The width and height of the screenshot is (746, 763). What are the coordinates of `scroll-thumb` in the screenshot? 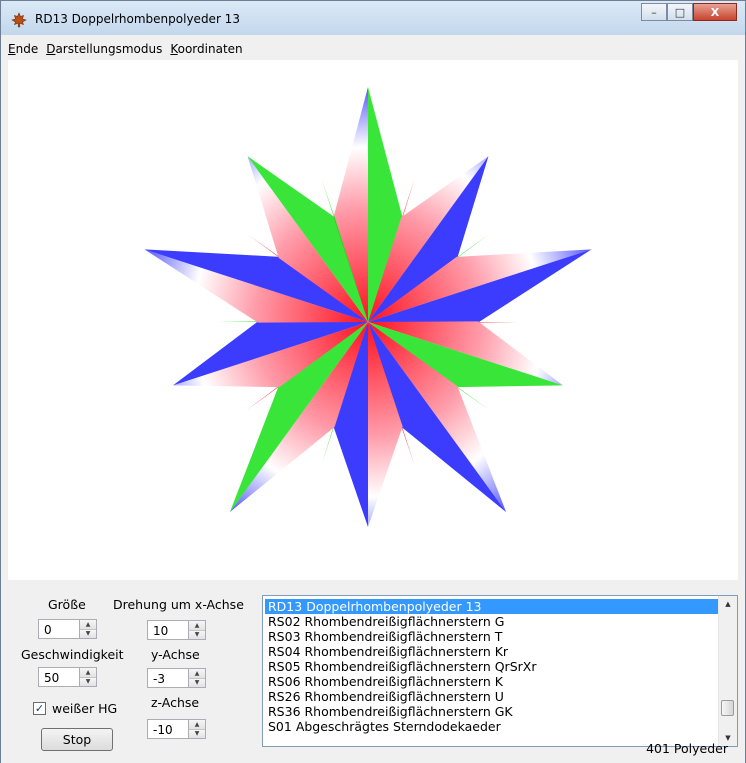 It's located at (727, 708).